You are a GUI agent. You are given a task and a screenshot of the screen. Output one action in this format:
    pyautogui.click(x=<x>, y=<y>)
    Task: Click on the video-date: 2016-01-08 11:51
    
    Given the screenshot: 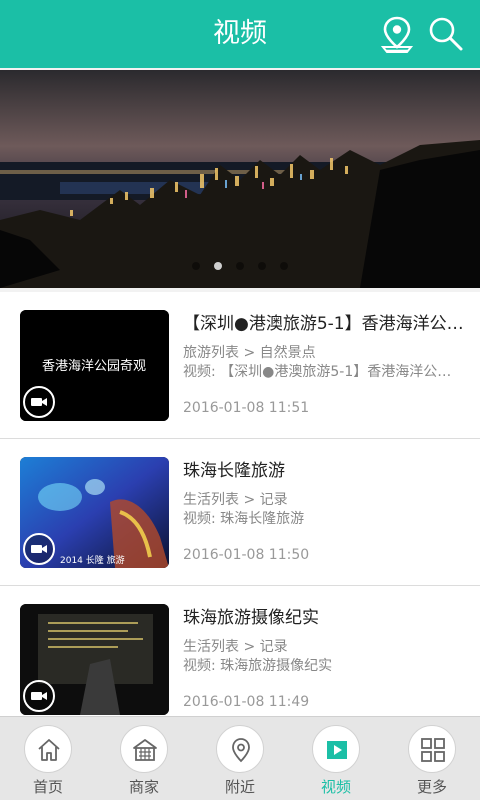 What is the action you would take?
    pyautogui.click(x=246, y=408)
    